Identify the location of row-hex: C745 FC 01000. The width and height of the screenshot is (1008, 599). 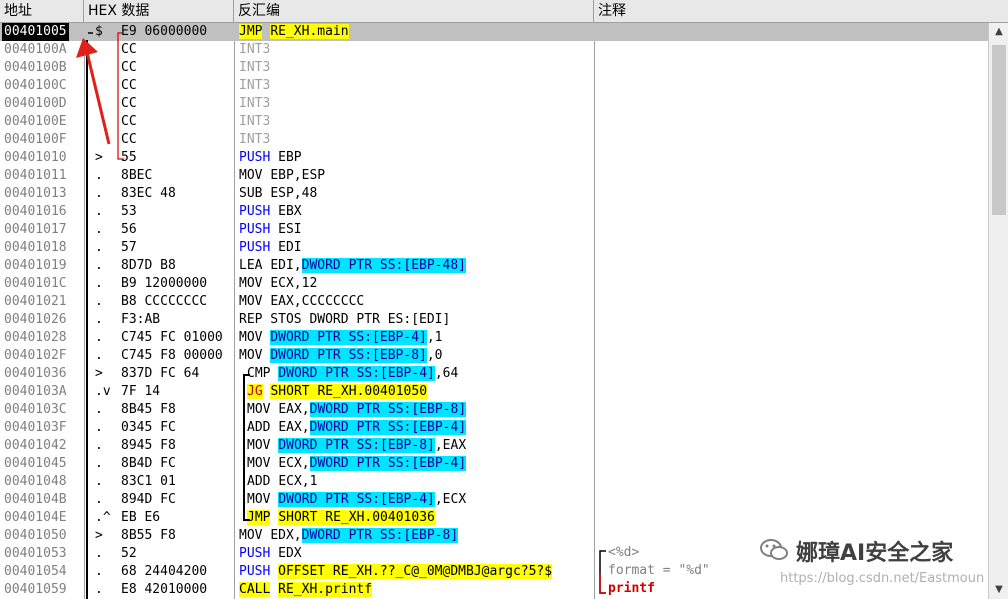
(172, 337).